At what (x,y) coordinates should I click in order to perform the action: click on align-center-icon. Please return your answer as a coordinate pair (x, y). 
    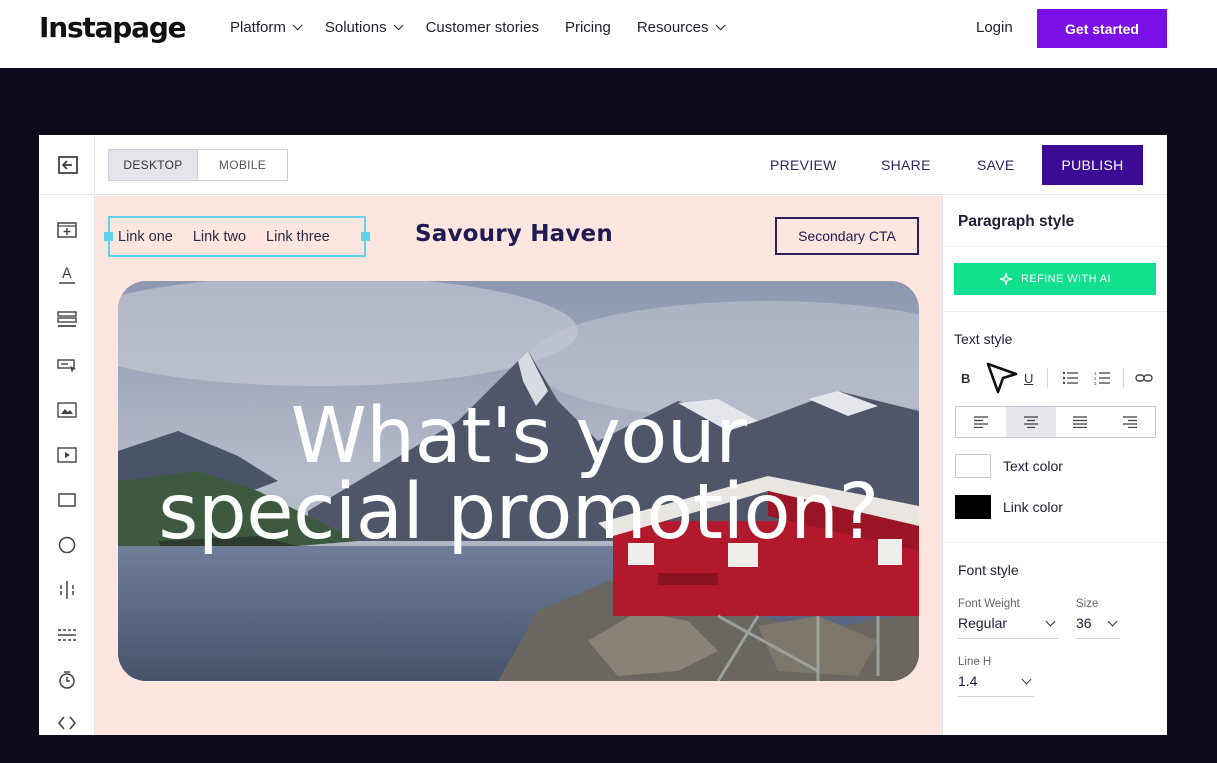
    Looking at the image, I should click on (1030, 422).